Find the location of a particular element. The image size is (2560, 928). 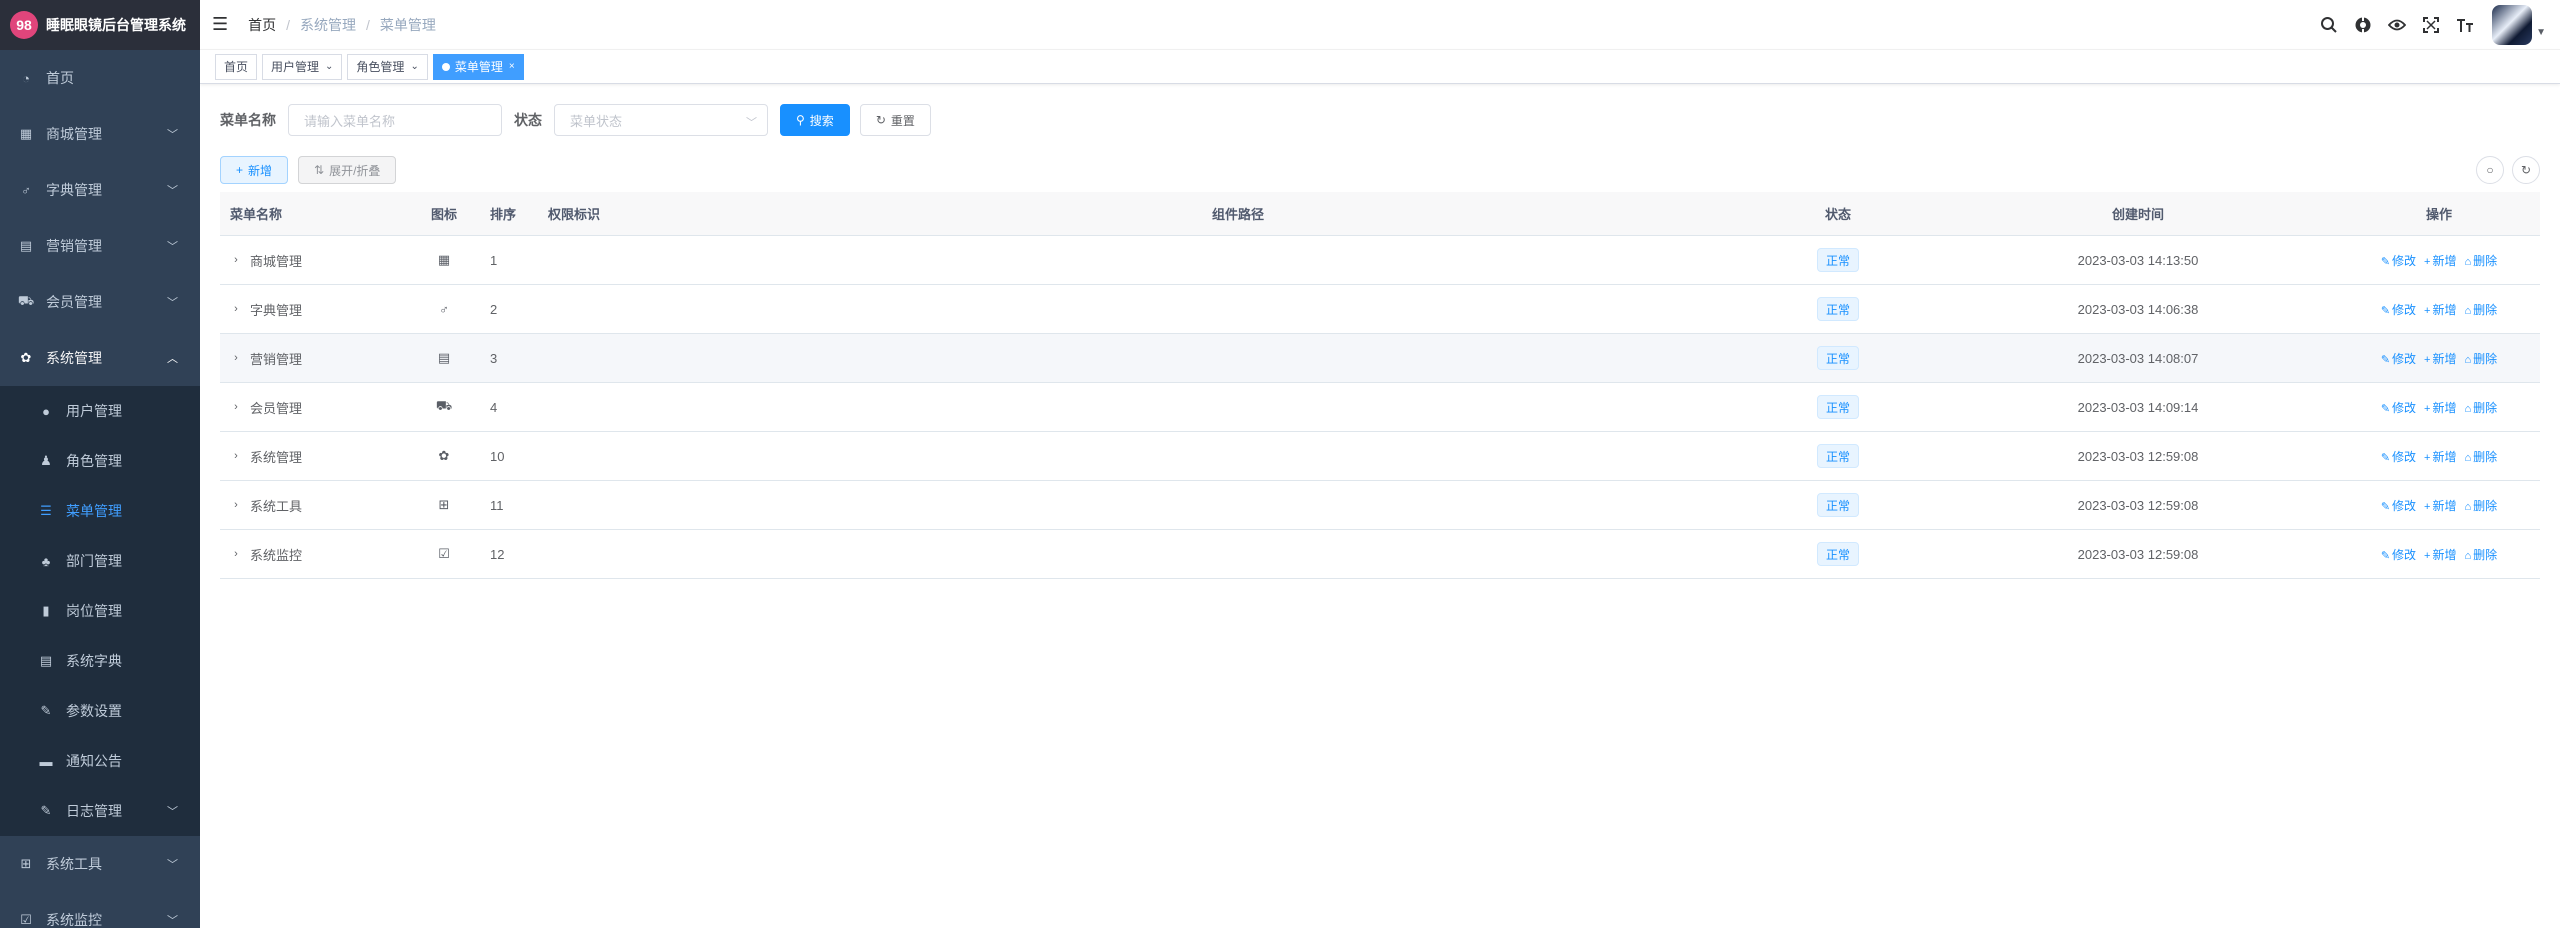

sidebar-item: ☑ 系统监控 ﹀ is located at coordinates (100, 910).